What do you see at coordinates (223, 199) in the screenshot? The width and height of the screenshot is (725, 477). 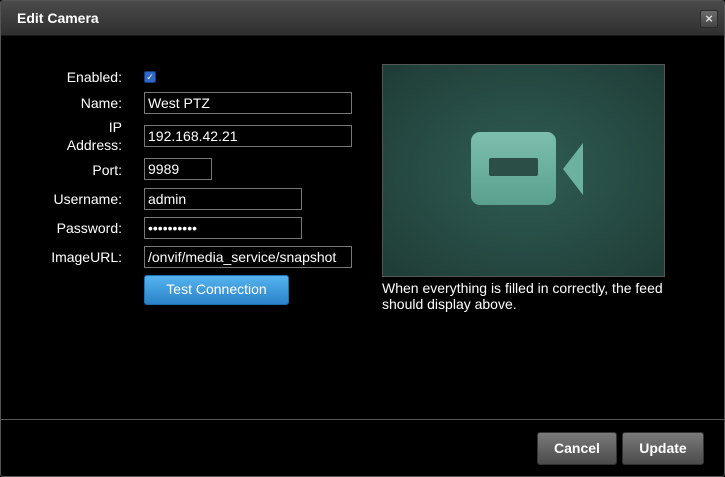 I see `username-field` at bounding box center [223, 199].